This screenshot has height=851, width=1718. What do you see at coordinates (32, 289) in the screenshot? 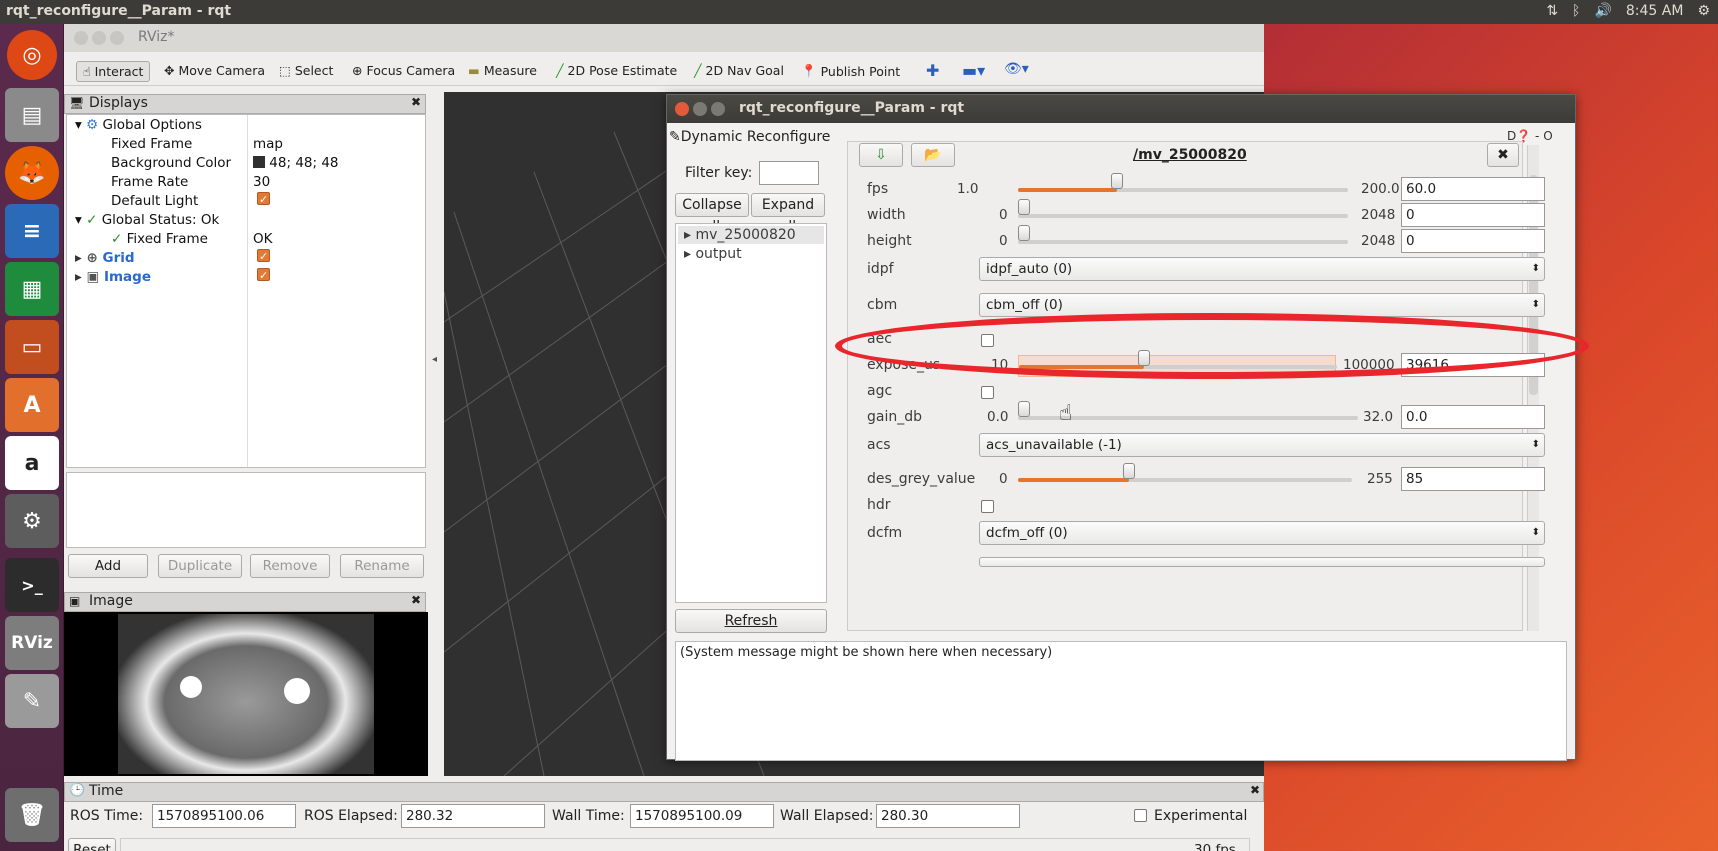
I see `calc-icon: ▦` at bounding box center [32, 289].